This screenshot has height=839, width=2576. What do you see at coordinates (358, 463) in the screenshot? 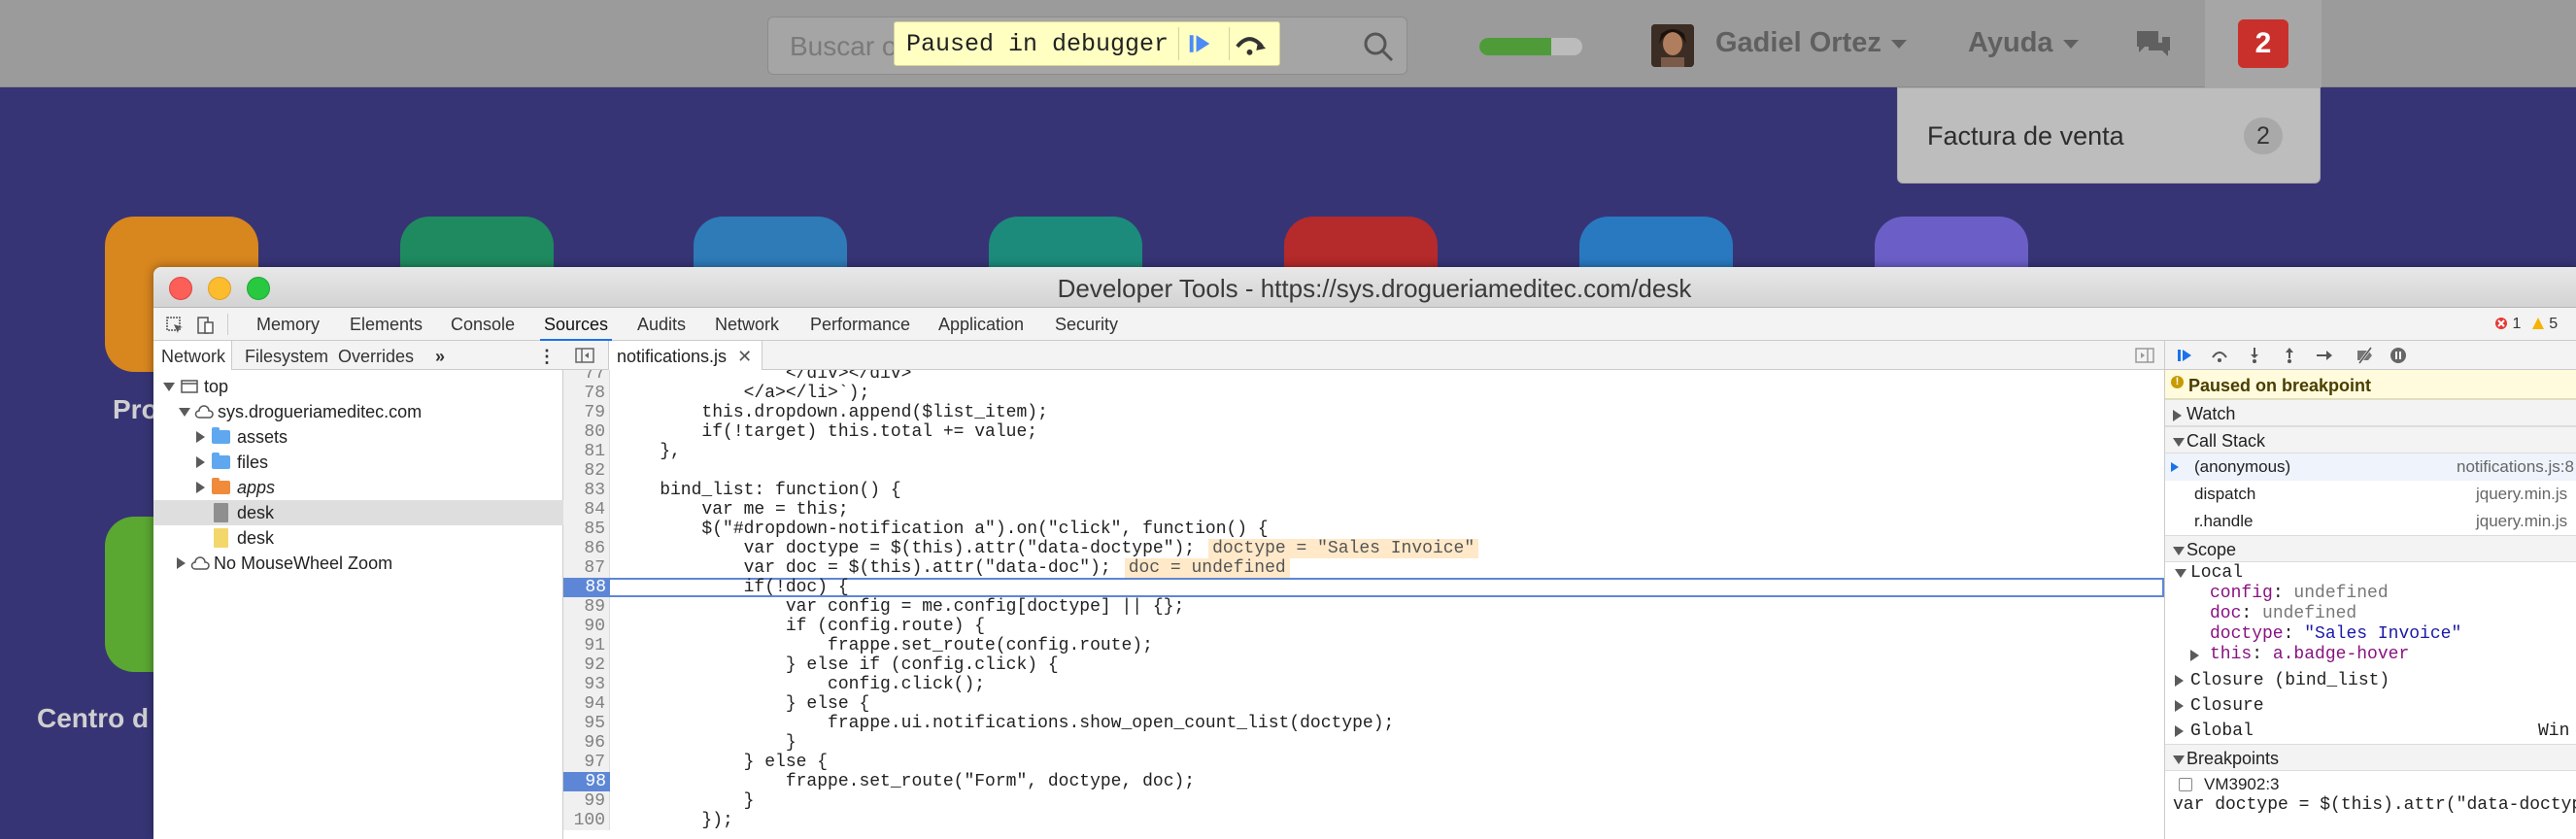
I see `tree-item-files: files` at bounding box center [358, 463].